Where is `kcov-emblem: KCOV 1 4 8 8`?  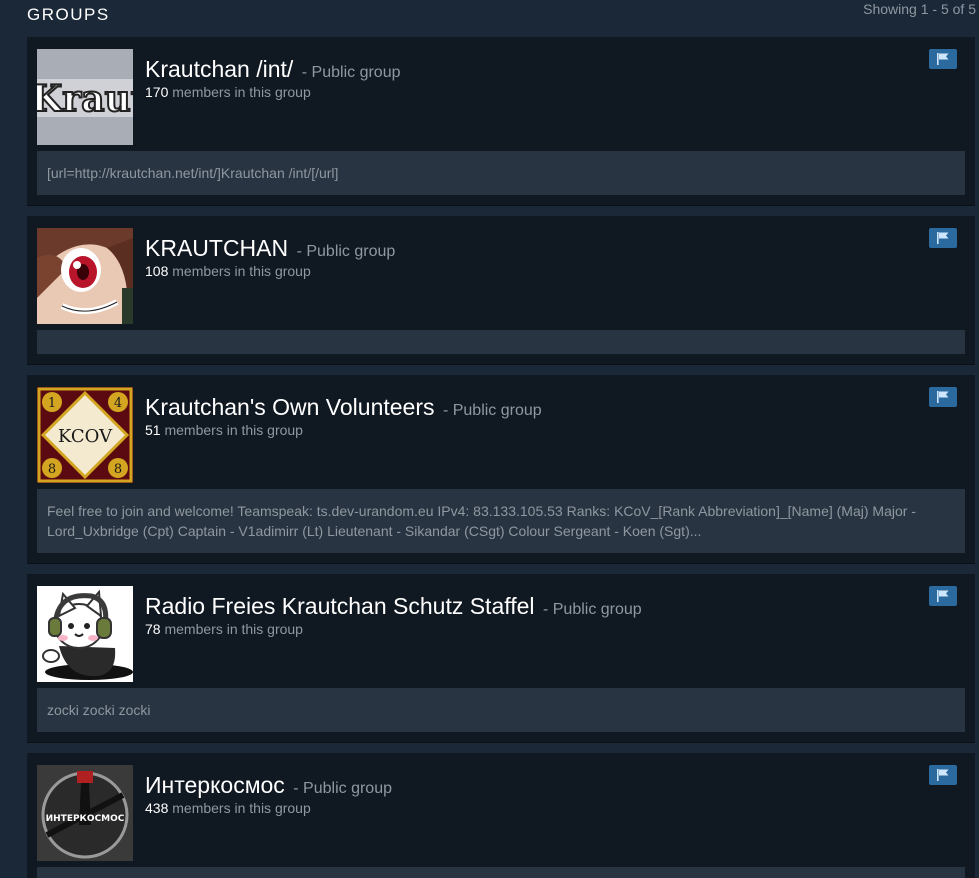
kcov-emblem: KCOV 1 4 8 8 is located at coordinates (85, 435).